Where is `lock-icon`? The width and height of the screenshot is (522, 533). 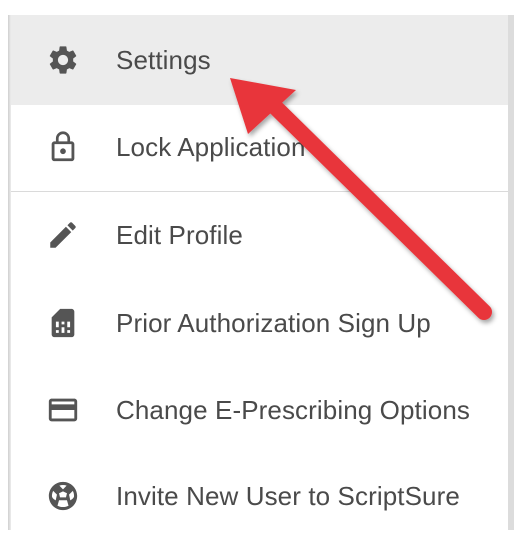
lock-icon is located at coordinates (63, 147).